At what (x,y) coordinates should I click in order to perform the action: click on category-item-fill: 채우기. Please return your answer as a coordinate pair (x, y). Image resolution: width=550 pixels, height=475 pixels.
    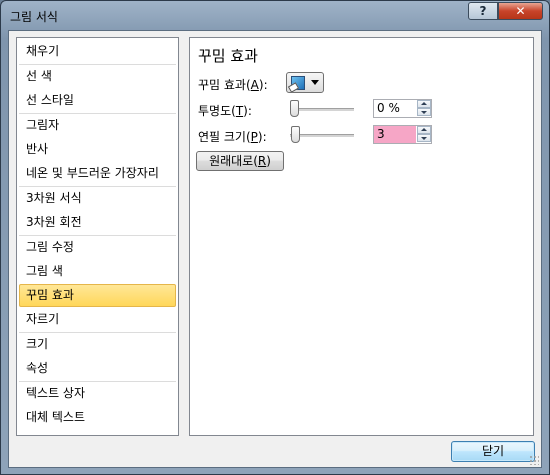
    Looking at the image, I should click on (97, 51).